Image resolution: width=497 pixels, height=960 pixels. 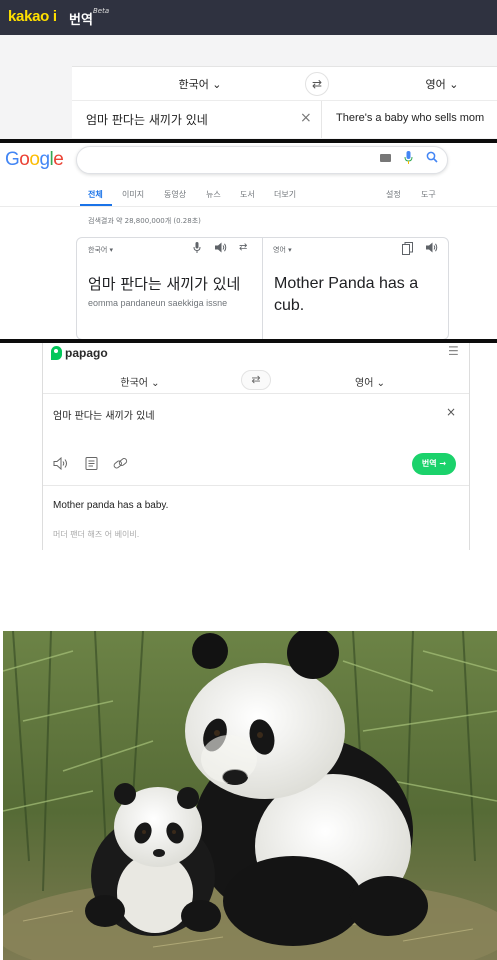 I want to click on google-logo-letter: g, so click(x=44, y=159).